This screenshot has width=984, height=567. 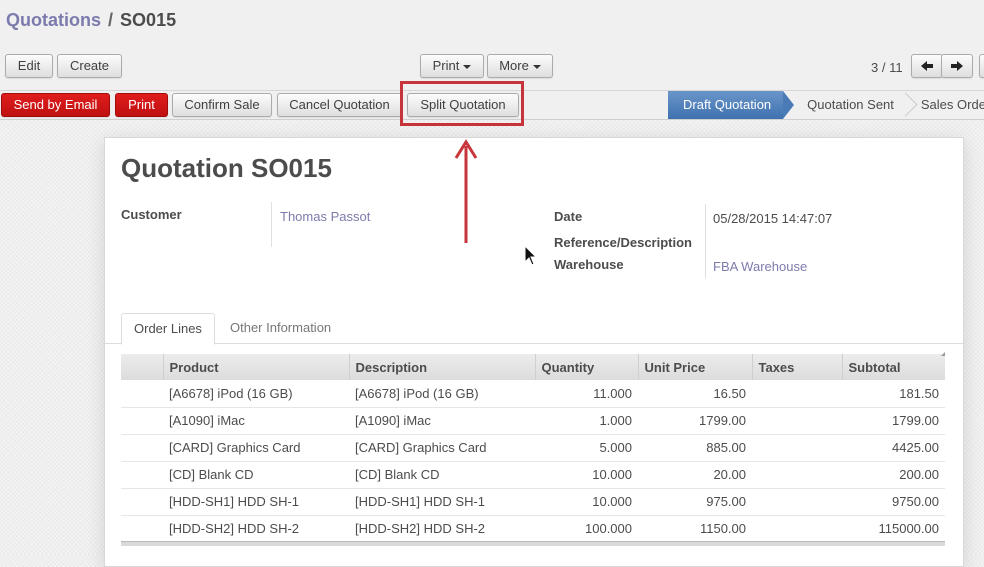 I want to click on notebook-tabs: Order Lines Other Information, so click(x=534, y=329).